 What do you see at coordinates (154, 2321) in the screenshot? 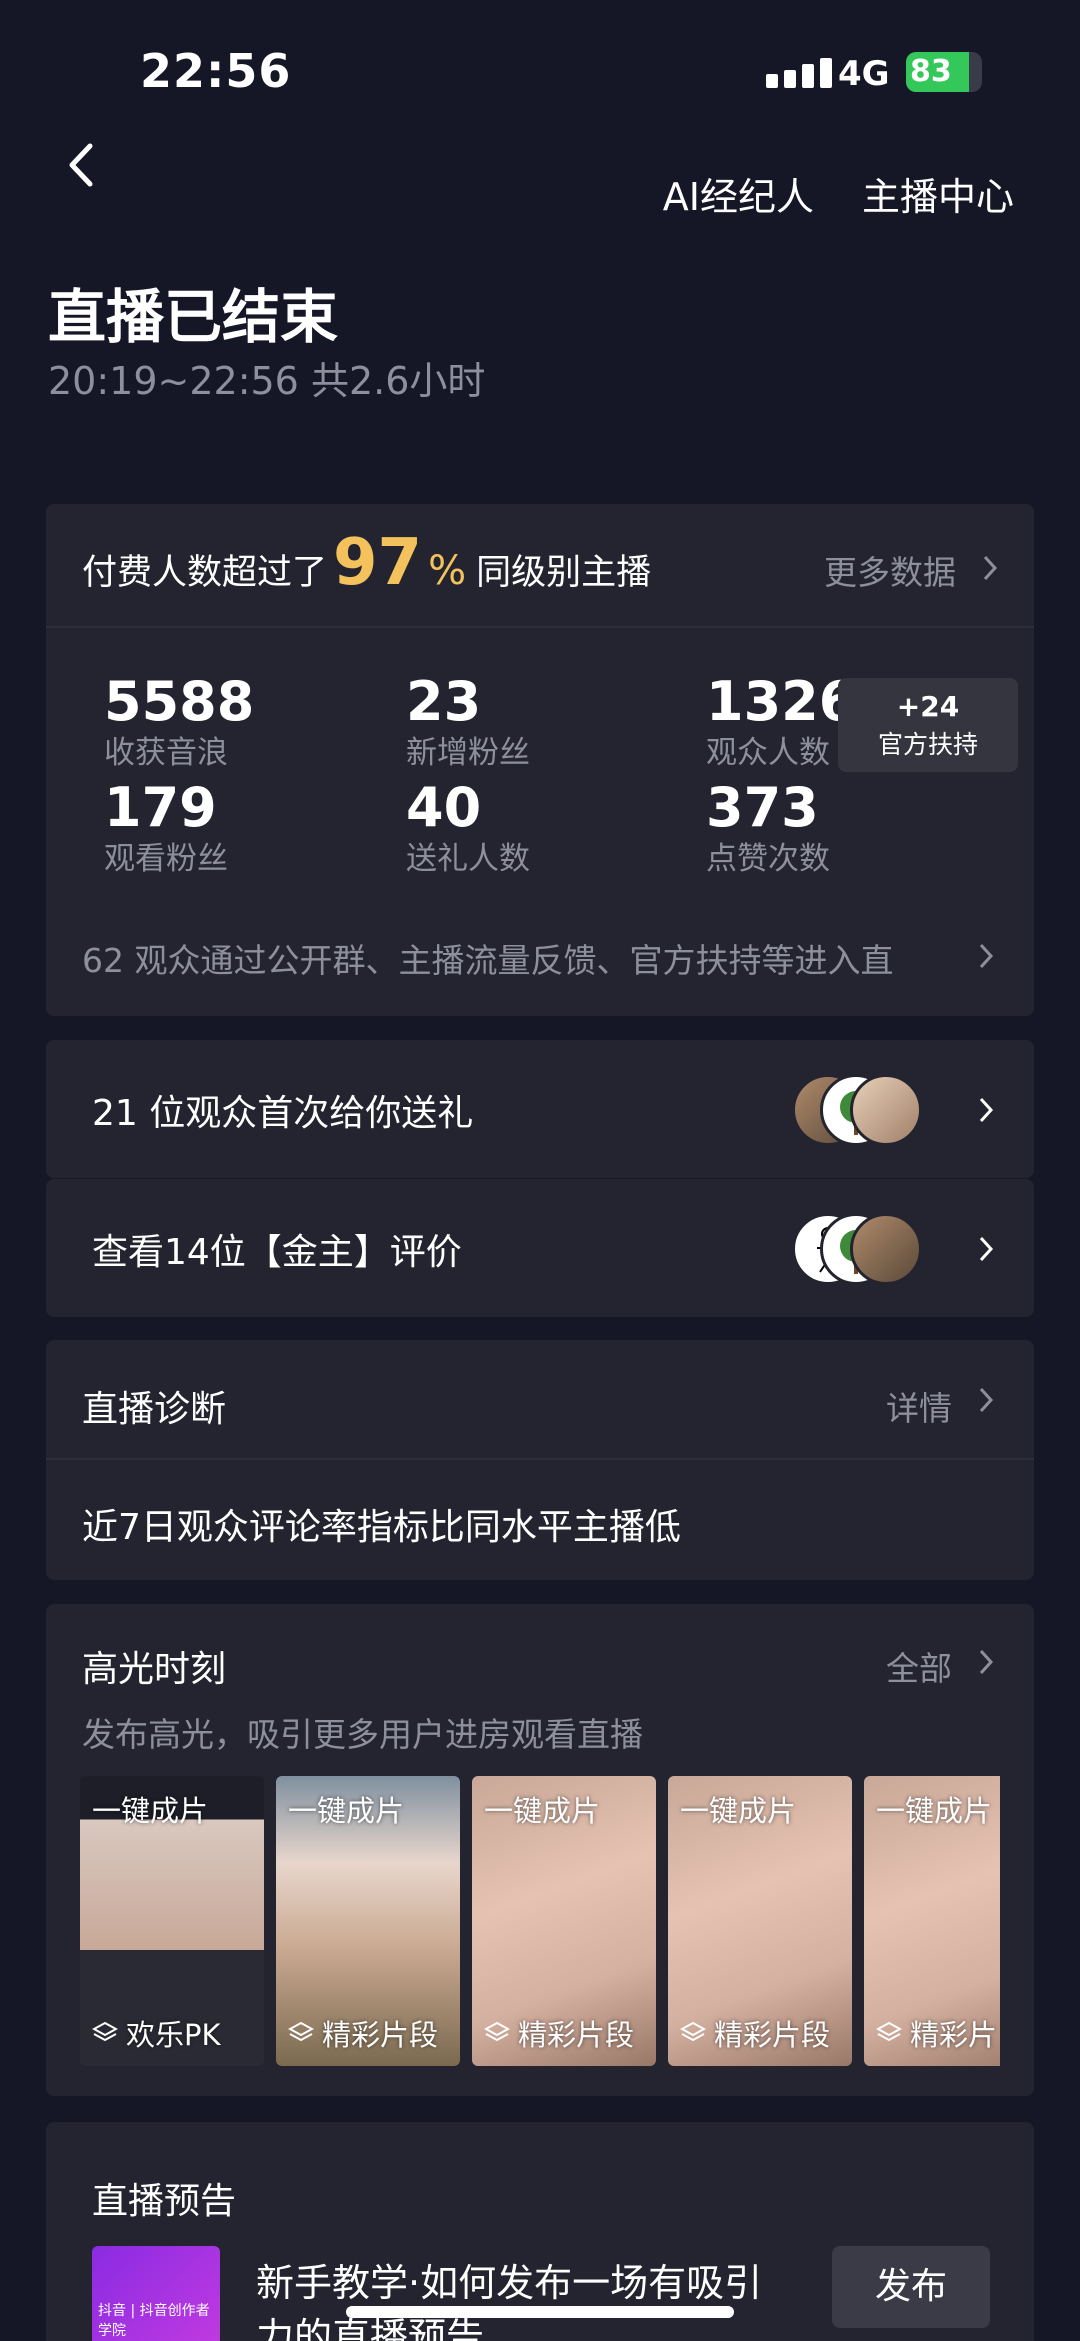
I see `preview-thumbnail-text: 抖音 | 抖音创作者学院` at bounding box center [154, 2321].